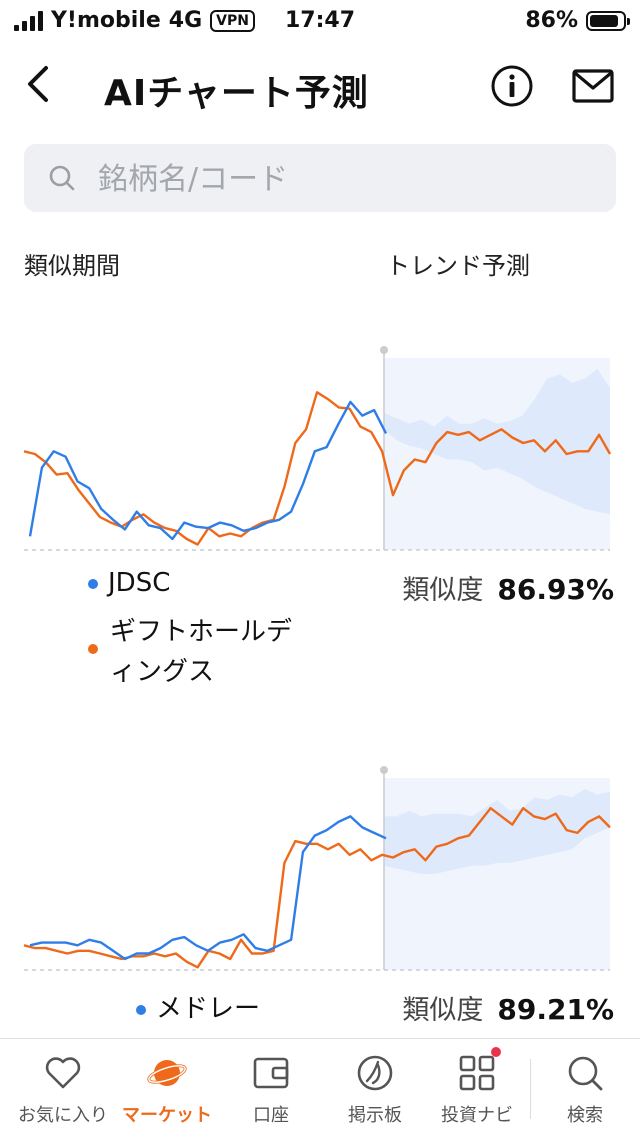 The height and width of the screenshot is (1137, 640). I want to click on info-icon, so click(512, 86).